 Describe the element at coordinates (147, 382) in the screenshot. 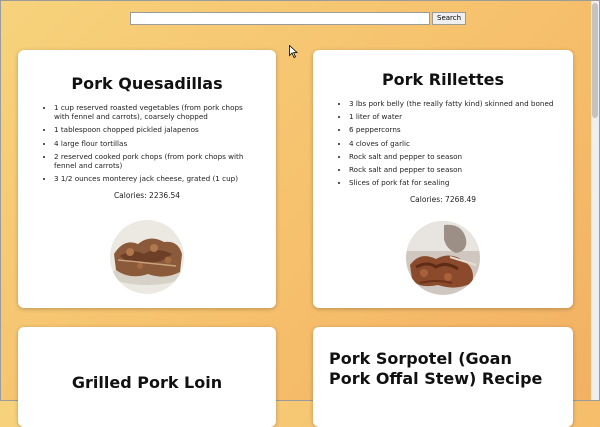

I see `recipe-title: Grilled Pork Loin` at that location.